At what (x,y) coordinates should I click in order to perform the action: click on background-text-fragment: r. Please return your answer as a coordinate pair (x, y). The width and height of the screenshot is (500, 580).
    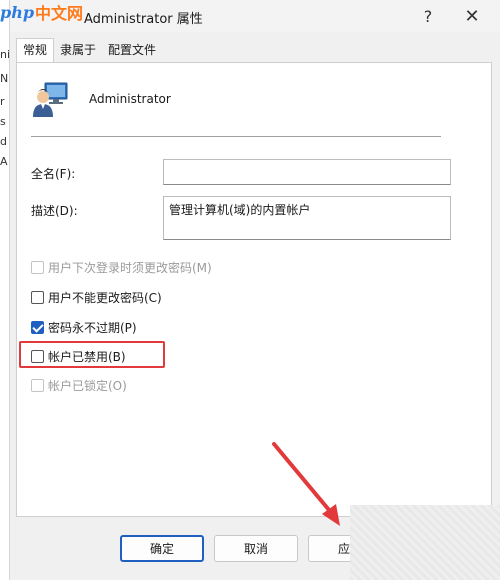
    Looking at the image, I should click on (2, 101).